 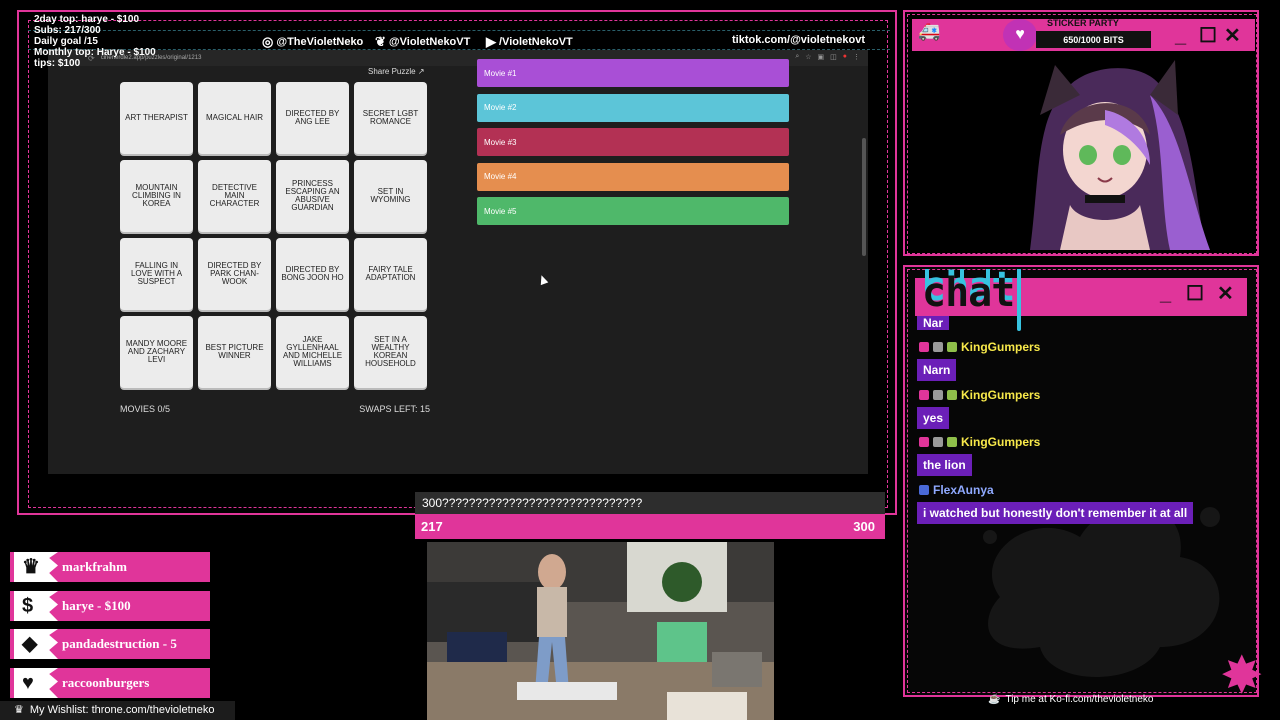 I want to click on youtube-icon: ▶, so click(x=491, y=41).